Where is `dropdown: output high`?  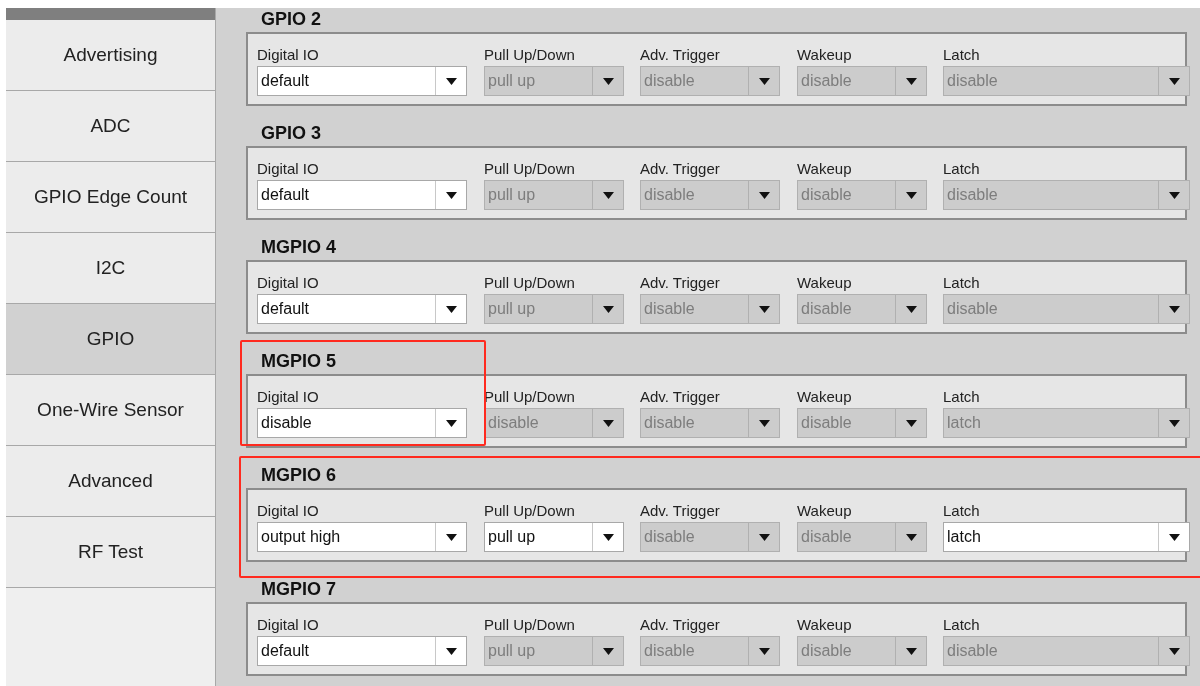
dropdown: output high is located at coordinates (362, 537).